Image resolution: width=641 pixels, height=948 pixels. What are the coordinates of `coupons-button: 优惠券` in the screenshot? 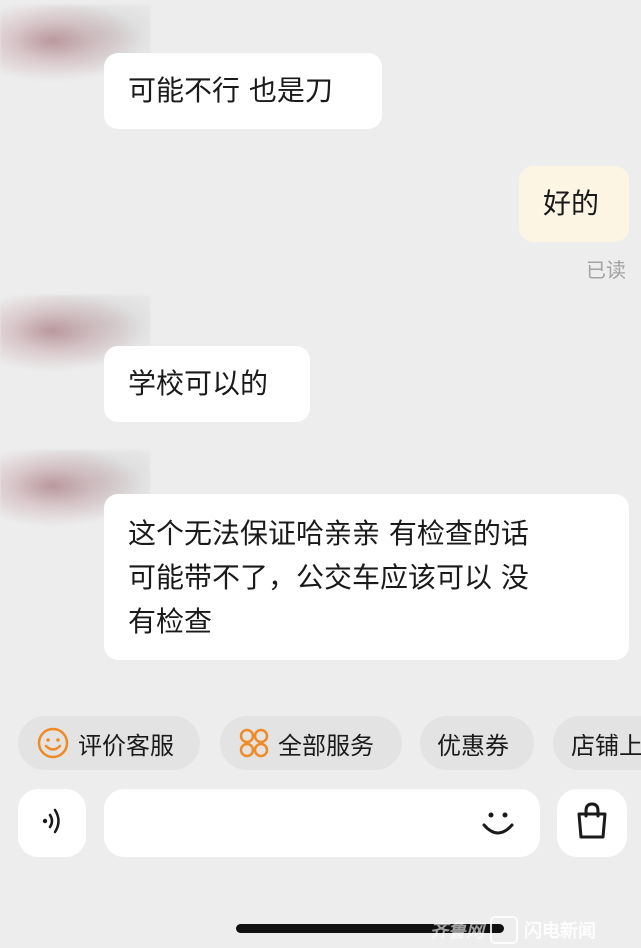 It's located at (477, 743).